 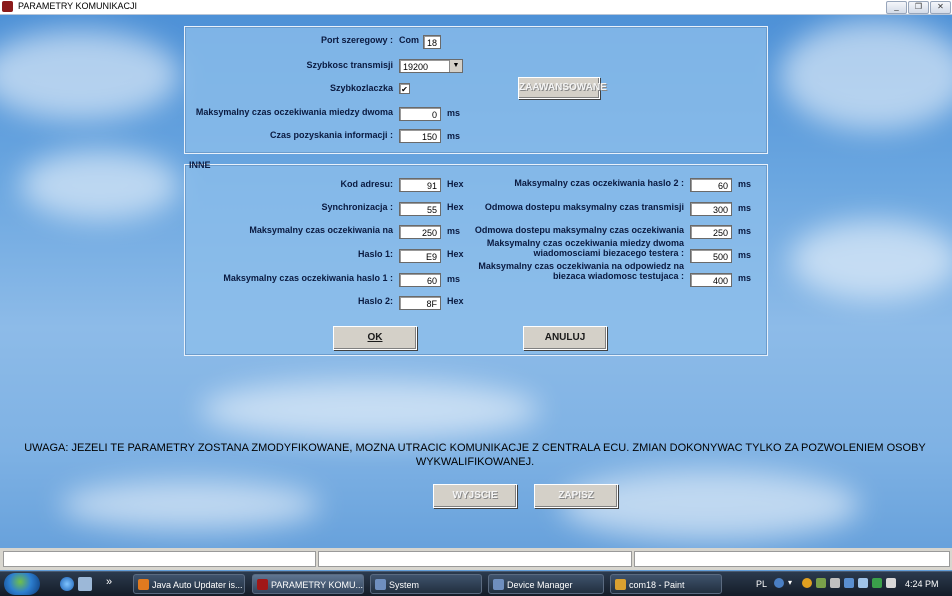 What do you see at coordinates (420, 256) in the screenshot?
I see `password-1-input: E9` at bounding box center [420, 256].